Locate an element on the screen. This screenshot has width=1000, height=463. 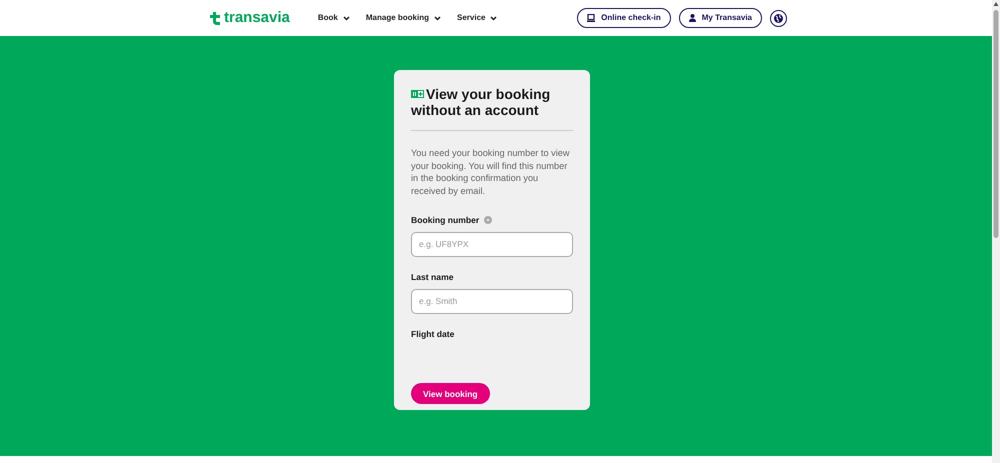
ticket-icon is located at coordinates (417, 94).